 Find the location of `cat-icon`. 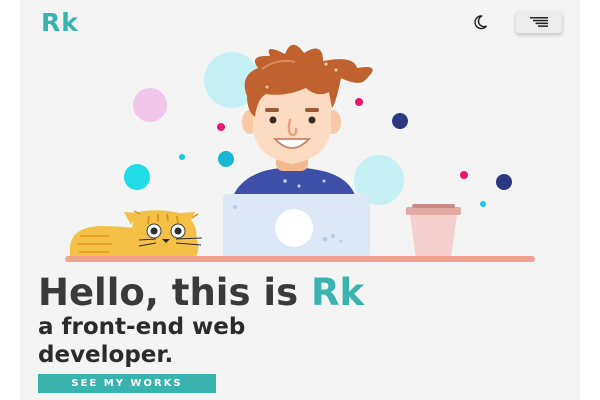

cat-icon is located at coordinates (136, 234).